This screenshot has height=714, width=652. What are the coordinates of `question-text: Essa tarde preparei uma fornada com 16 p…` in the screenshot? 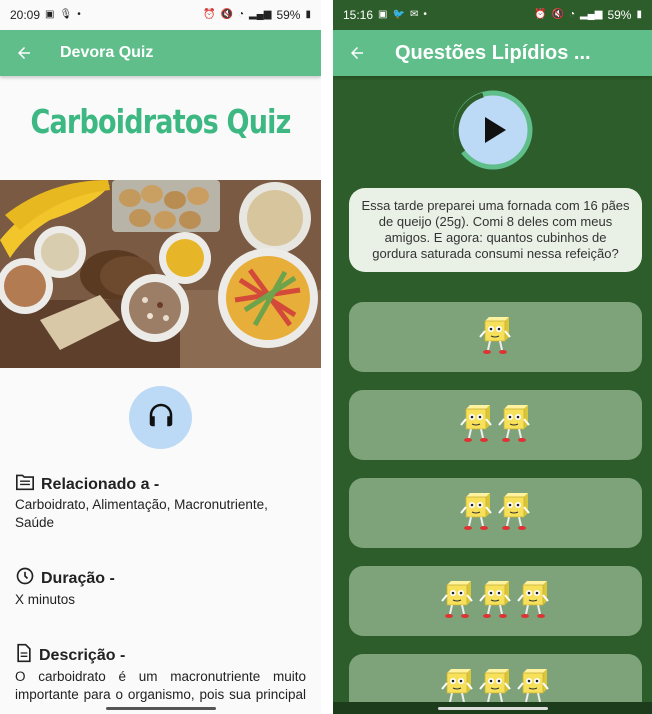 It's located at (495, 230).